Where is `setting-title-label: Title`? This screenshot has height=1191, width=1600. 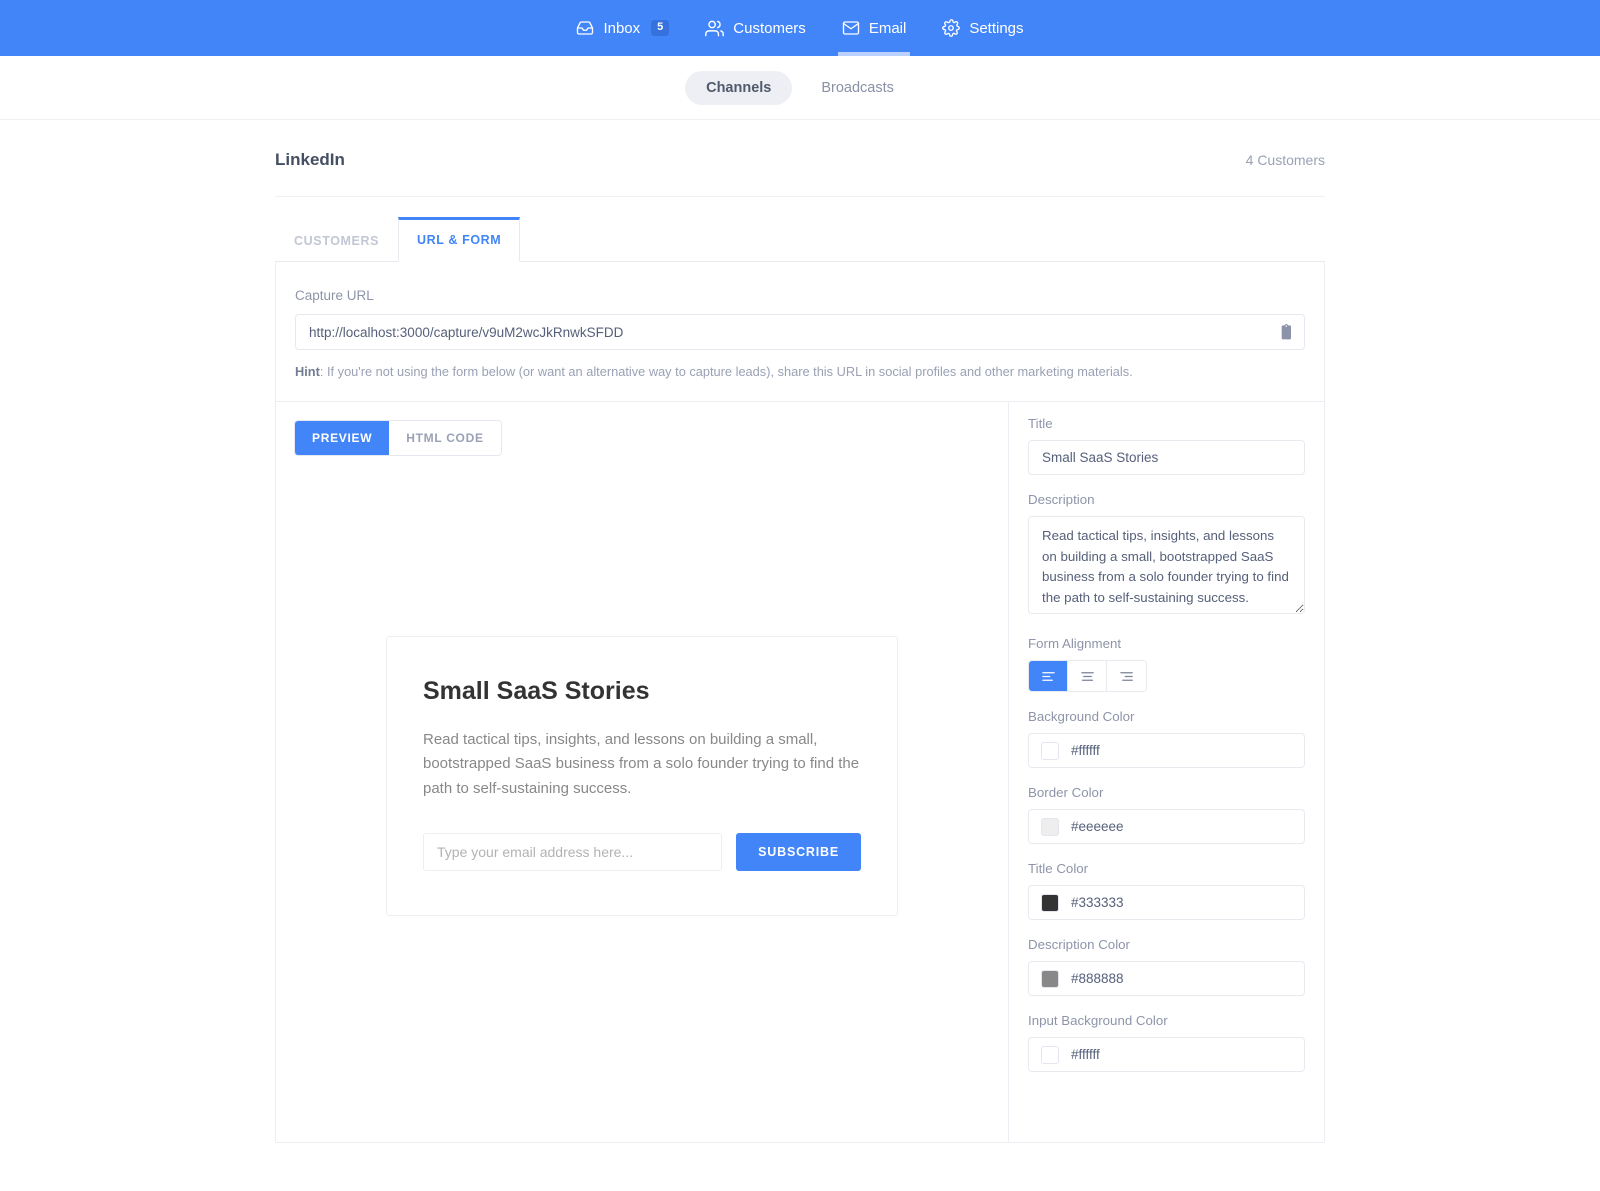 setting-title-label: Title is located at coordinates (1040, 423).